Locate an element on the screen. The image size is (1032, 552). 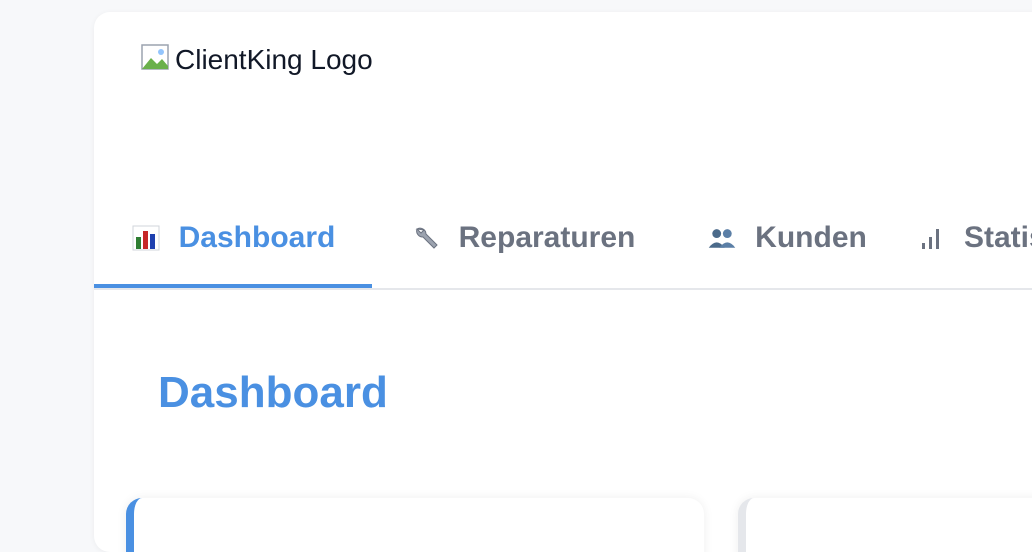
tab-label: Kunden is located at coordinates (811, 237).